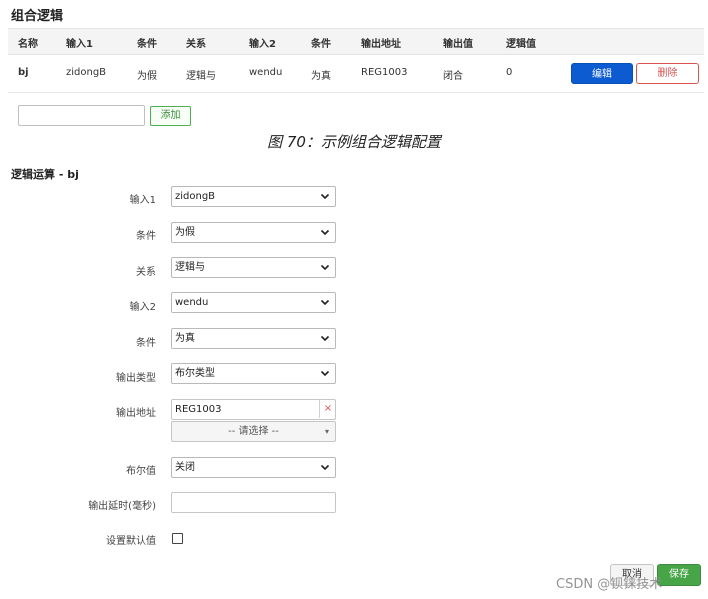 Image resolution: width=708 pixels, height=599 pixels. I want to click on col-header-relation: 关系, so click(196, 44).